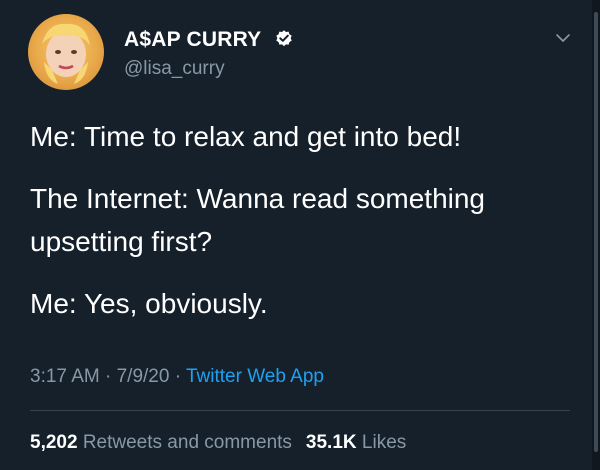 Image resolution: width=600 pixels, height=470 pixels. What do you see at coordinates (54, 442) in the screenshot?
I see `retweets-count: 5,202` at bounding box center [54, 442].